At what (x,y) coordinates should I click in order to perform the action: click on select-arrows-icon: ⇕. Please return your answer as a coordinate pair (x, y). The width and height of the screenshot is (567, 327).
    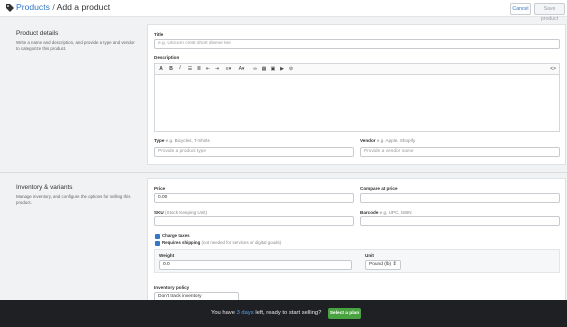
    Looking at the image, I should click on (394, 264).